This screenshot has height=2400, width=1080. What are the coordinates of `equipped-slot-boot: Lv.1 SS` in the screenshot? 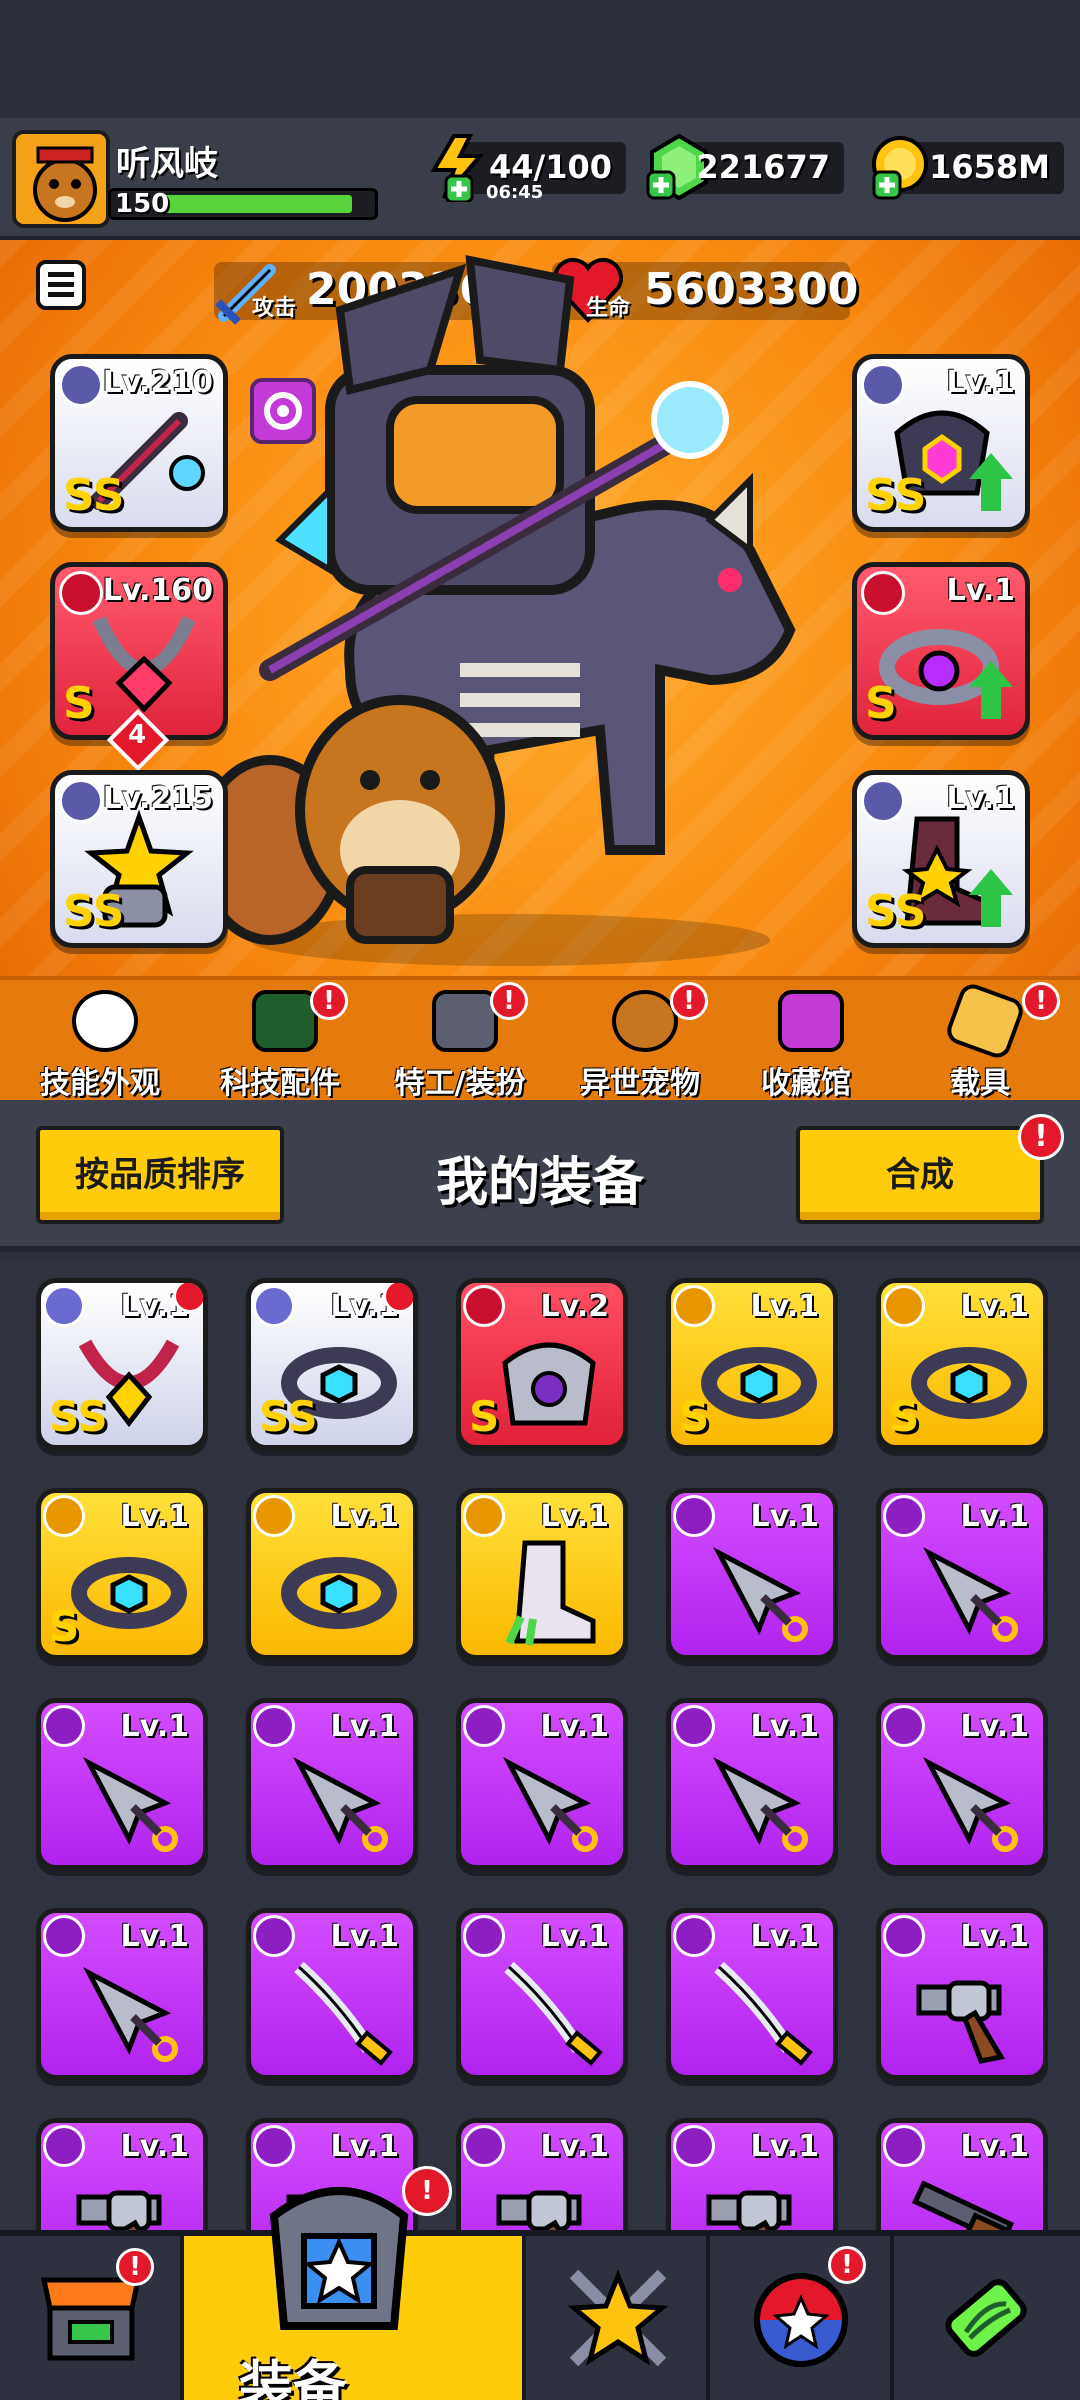 It's located at (941, 859).